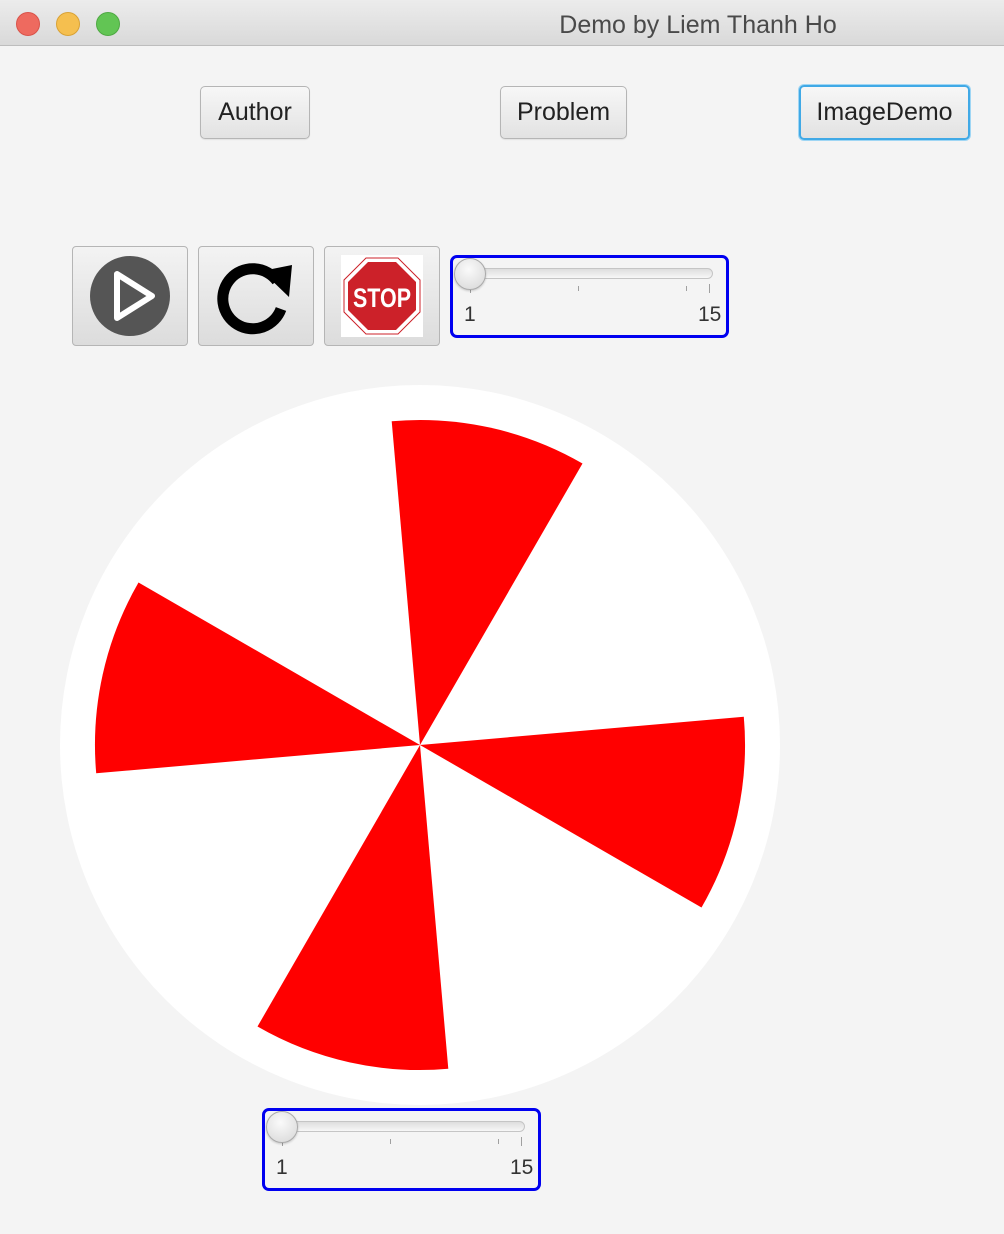 This screenshot has width=1004, height=1234. I want to click on play-icon, so click(130, 296).